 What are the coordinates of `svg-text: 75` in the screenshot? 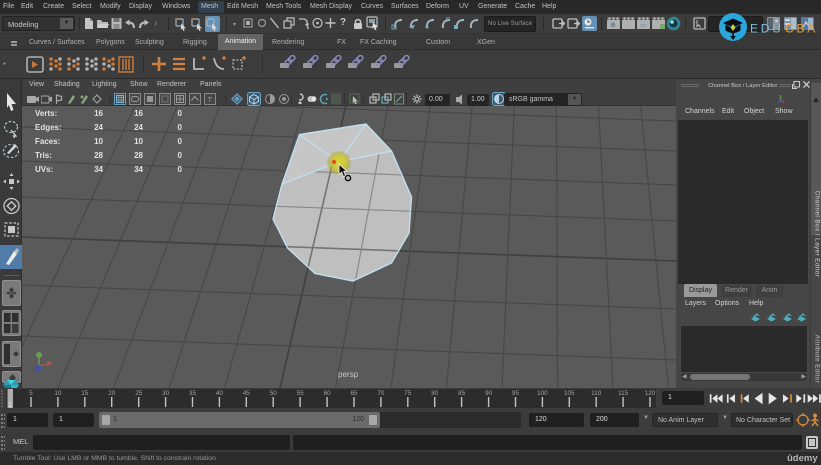 It's located at (408, 393).